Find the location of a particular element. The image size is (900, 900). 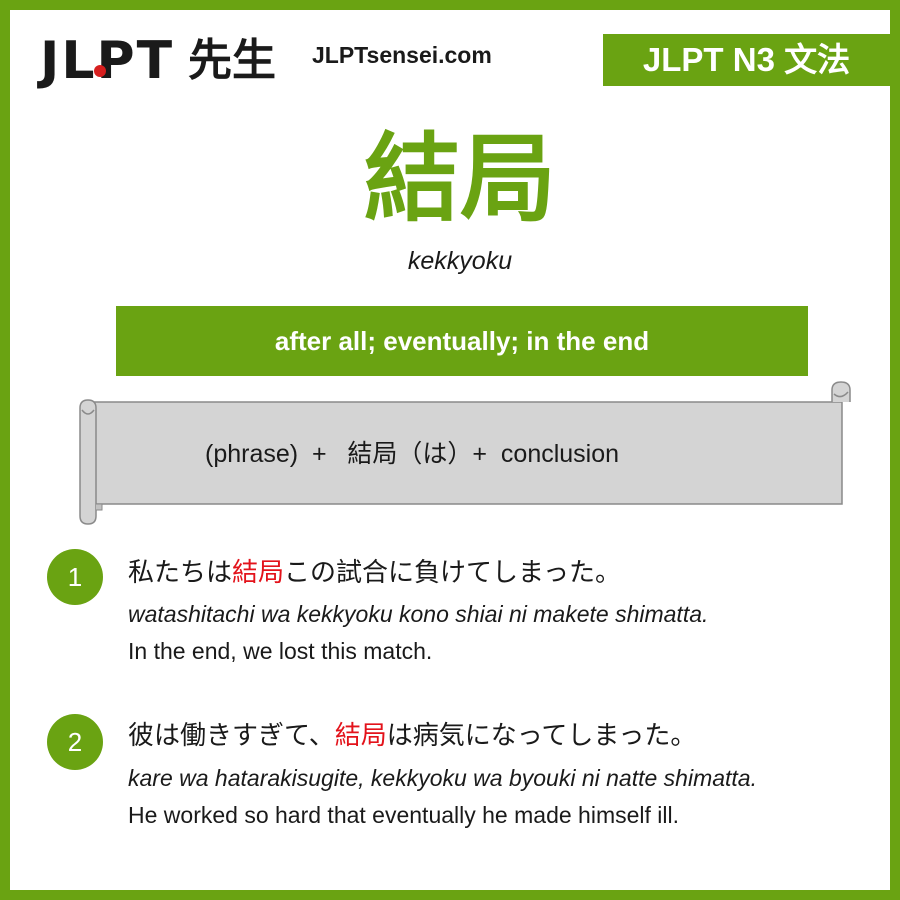

example-1-jp-before: 私たちは is located at coordinates (180, 573).